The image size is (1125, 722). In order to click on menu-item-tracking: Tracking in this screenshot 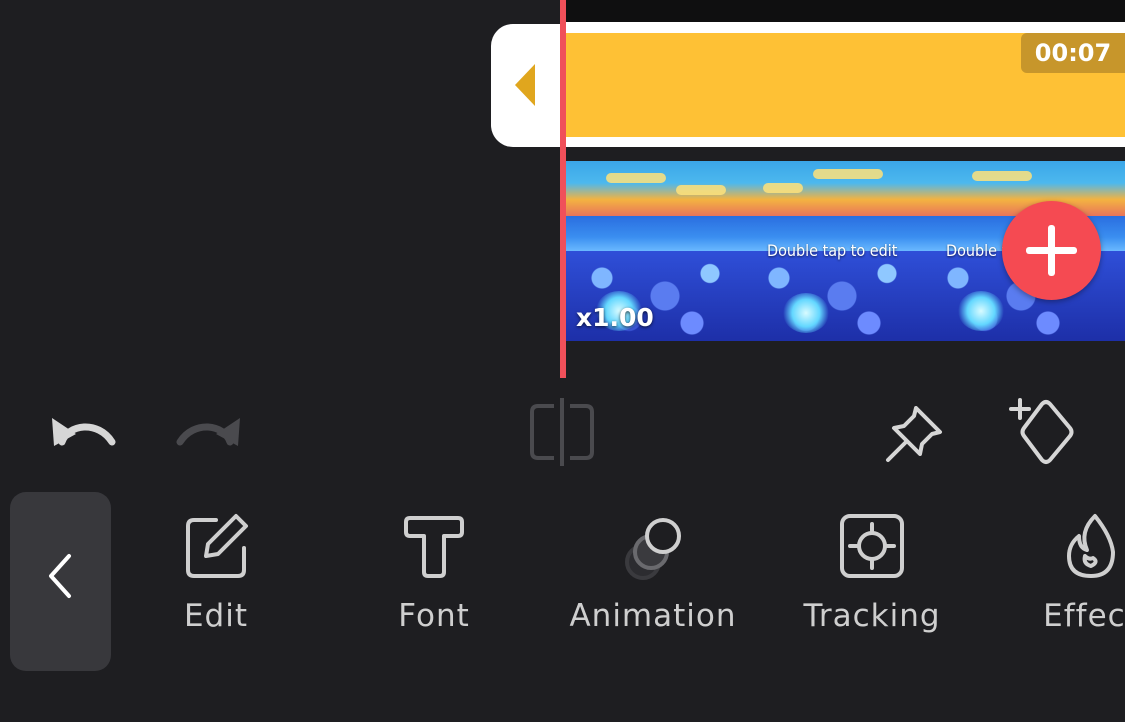, I will do `click(872, 572)`.